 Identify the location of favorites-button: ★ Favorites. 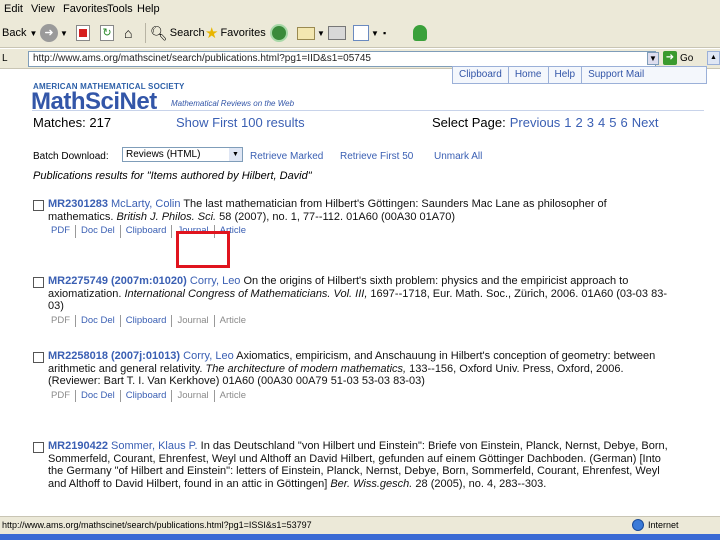
(235, 33).